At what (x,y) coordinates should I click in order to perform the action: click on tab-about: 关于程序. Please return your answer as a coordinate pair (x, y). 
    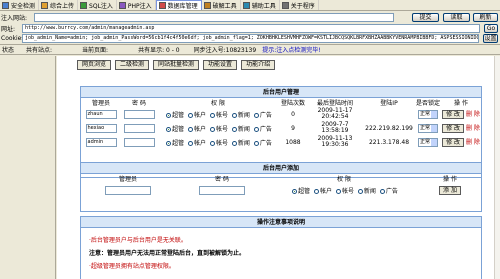
    Looking at the image, I should click on (299, 5).